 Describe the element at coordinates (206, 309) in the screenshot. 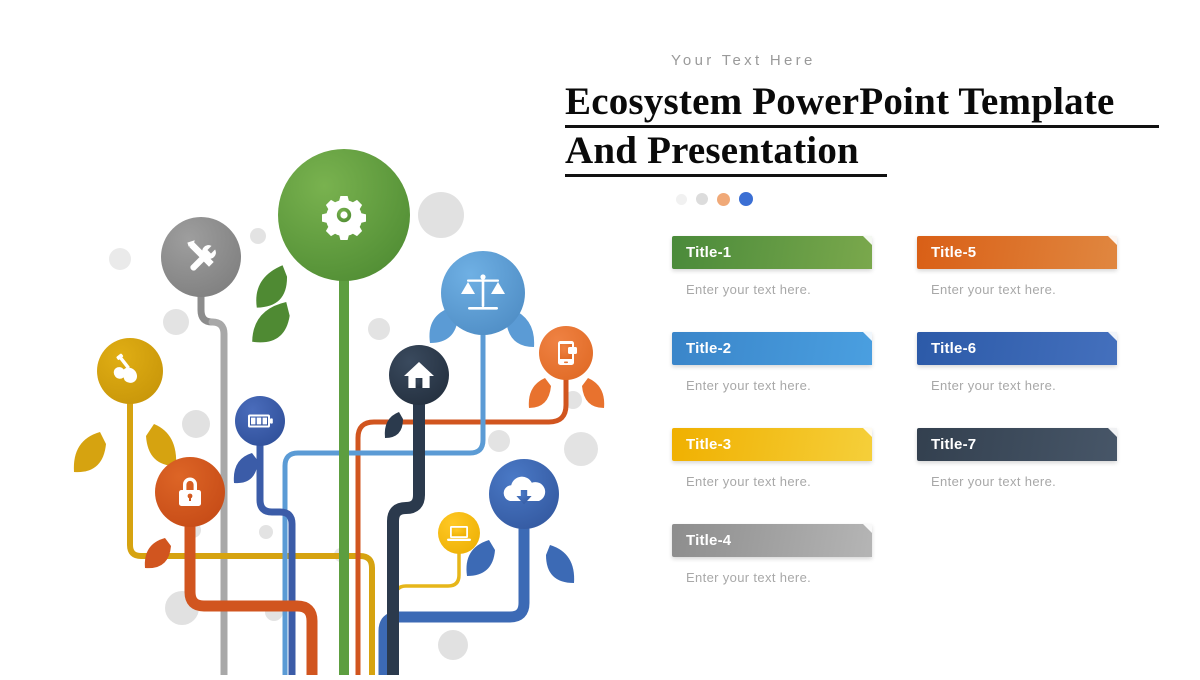

I see `stem-tools` at that location.